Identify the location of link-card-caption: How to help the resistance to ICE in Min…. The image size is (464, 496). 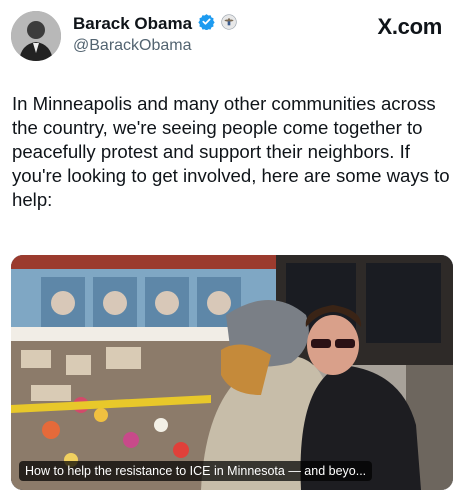
(196, 471).